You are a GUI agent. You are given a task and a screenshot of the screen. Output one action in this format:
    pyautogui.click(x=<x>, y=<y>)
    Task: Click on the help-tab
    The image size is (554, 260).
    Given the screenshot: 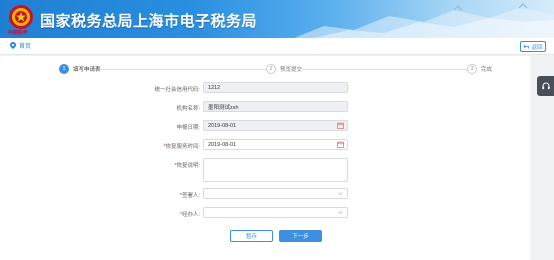 What is the action you would take?
    pyautogui.click(x=545, y=86)
    